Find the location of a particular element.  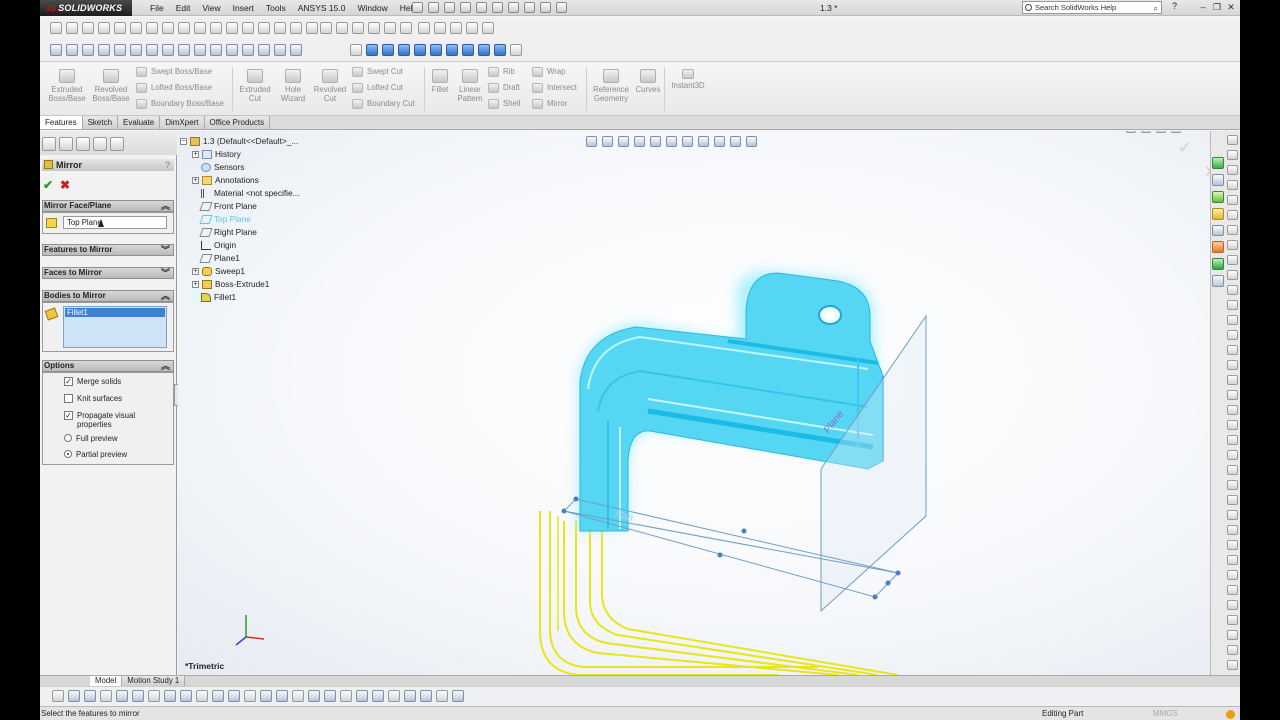

boundary-cut-button: Boundary Cut is located at coordinates (383, 104).